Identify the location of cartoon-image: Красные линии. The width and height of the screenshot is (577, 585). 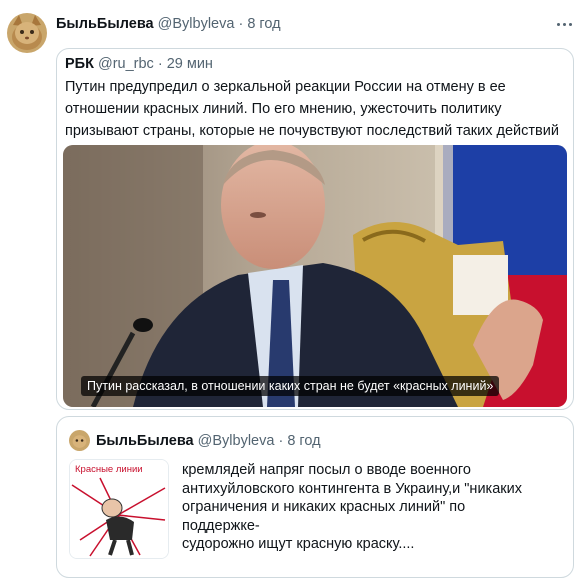
(119, 509).